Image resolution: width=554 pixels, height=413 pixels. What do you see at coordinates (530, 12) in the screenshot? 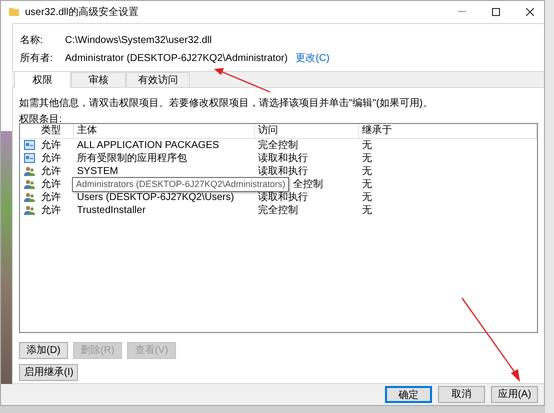
I see `close-icon` at bounding box center [530, 12].